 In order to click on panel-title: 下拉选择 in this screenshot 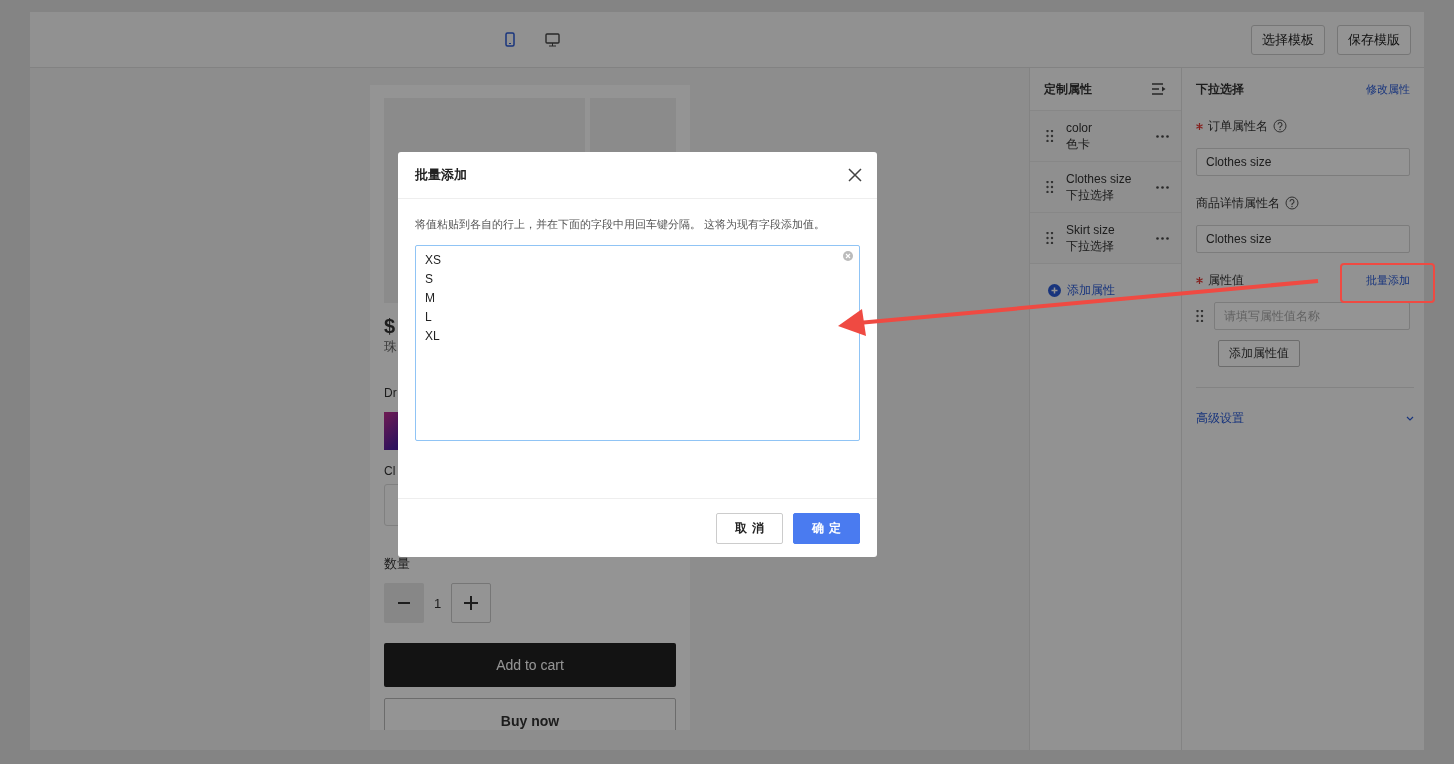, I will do `click(1220, 89)`.